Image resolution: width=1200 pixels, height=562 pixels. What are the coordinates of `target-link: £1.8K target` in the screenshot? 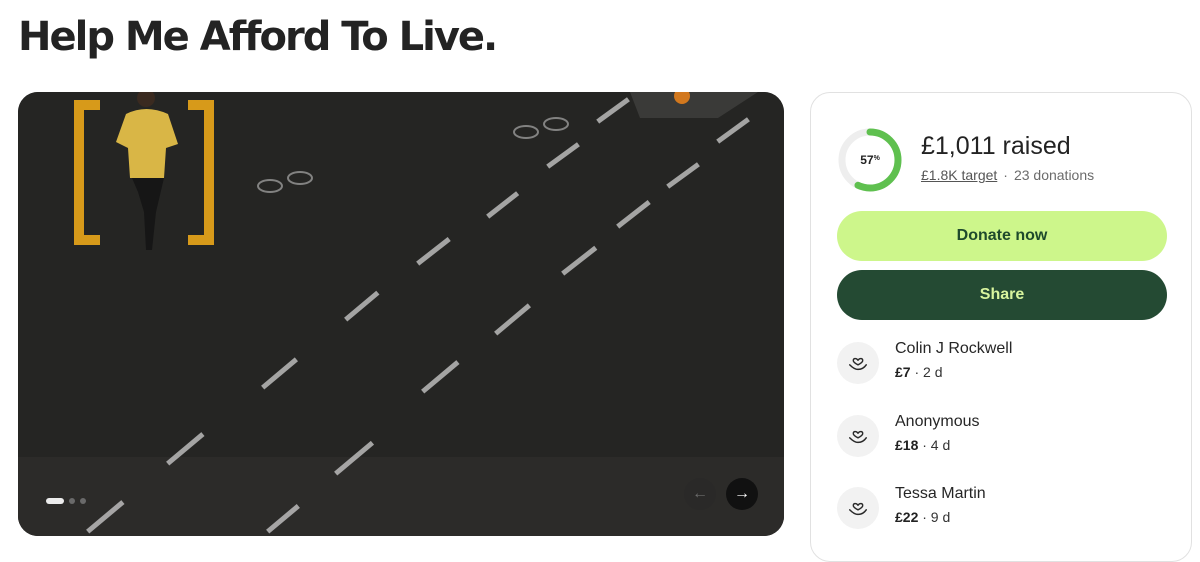 It's located at (959, 175).